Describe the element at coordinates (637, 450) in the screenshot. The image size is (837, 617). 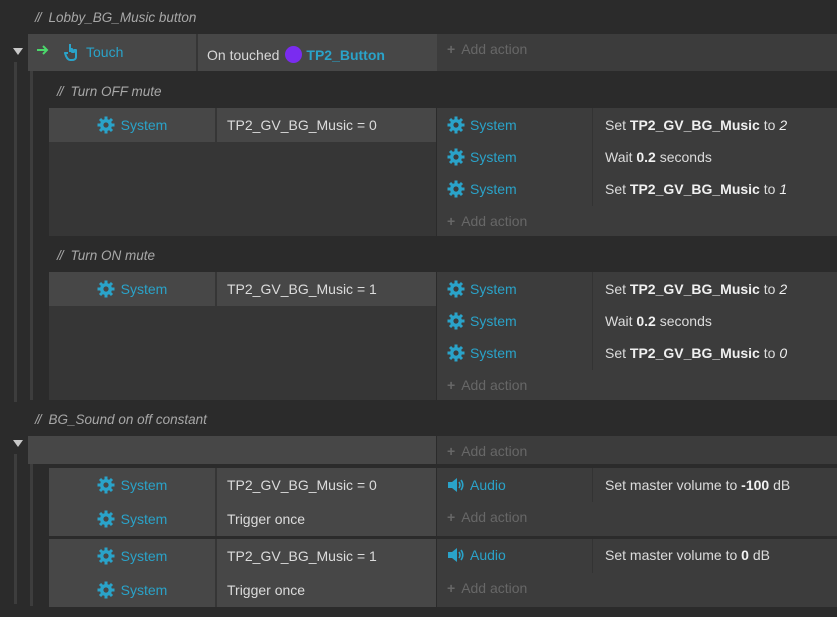
I see `event-actions-cell: + Add action` at that location.